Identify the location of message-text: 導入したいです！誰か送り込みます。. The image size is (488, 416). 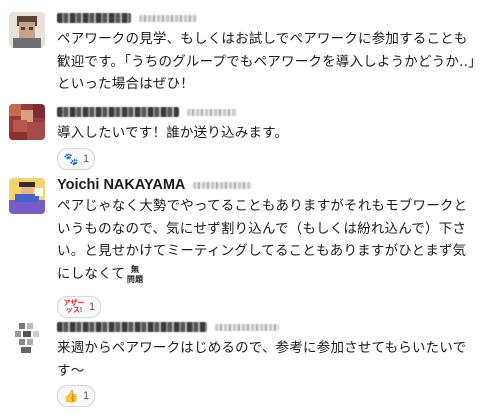
(173, 133).